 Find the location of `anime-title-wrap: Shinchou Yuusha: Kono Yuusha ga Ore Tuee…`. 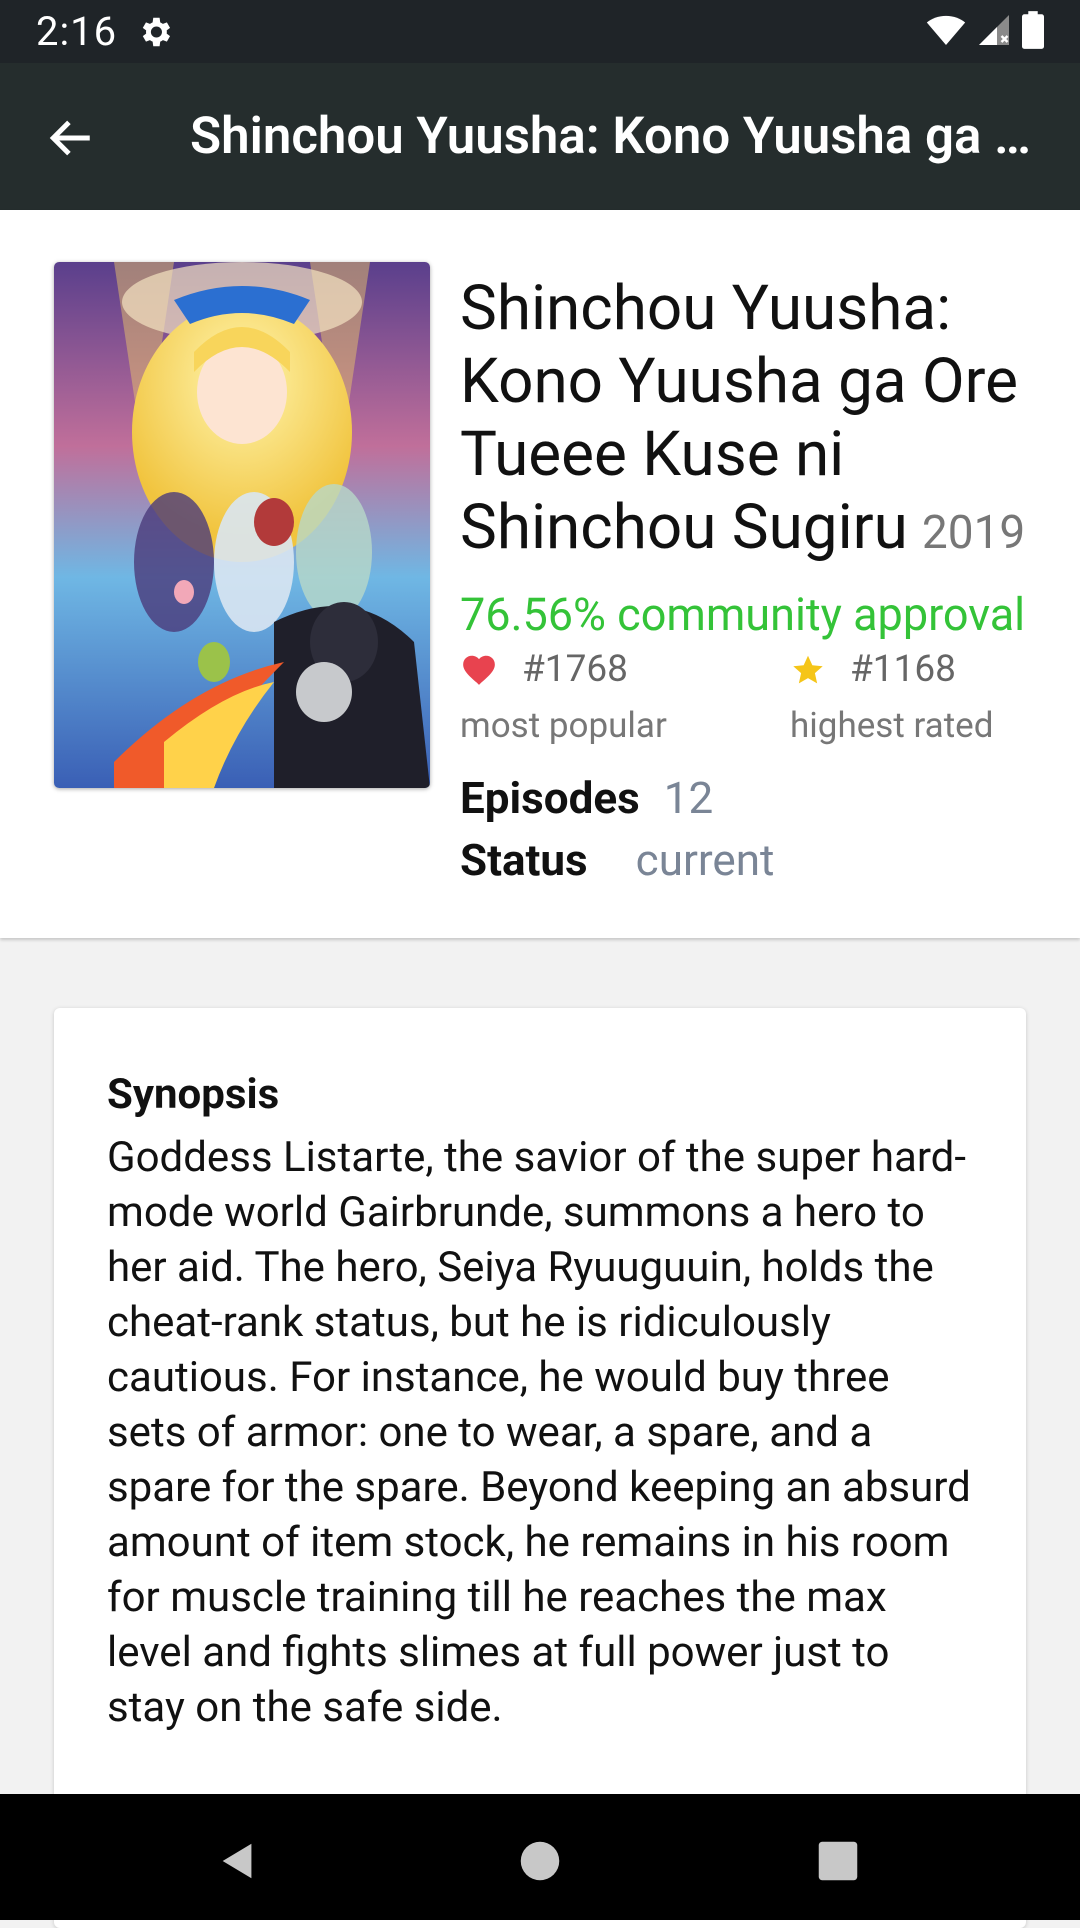

anime-title-wrap: Shinchou Yuusha: Kono Yuusha ga Ore Tuee… is located at coordinates (760, 421).